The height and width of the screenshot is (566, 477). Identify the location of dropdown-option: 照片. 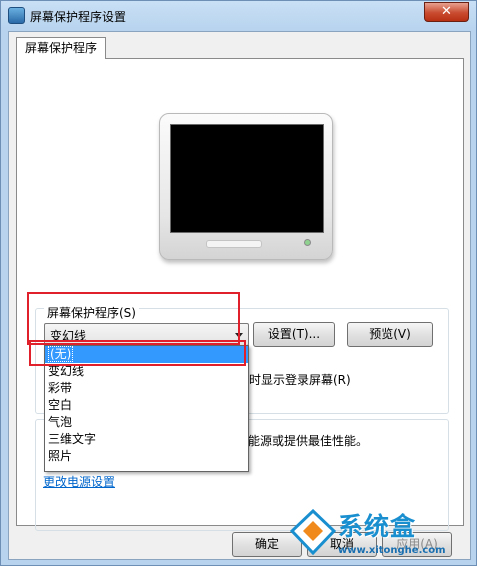
(146, 456).